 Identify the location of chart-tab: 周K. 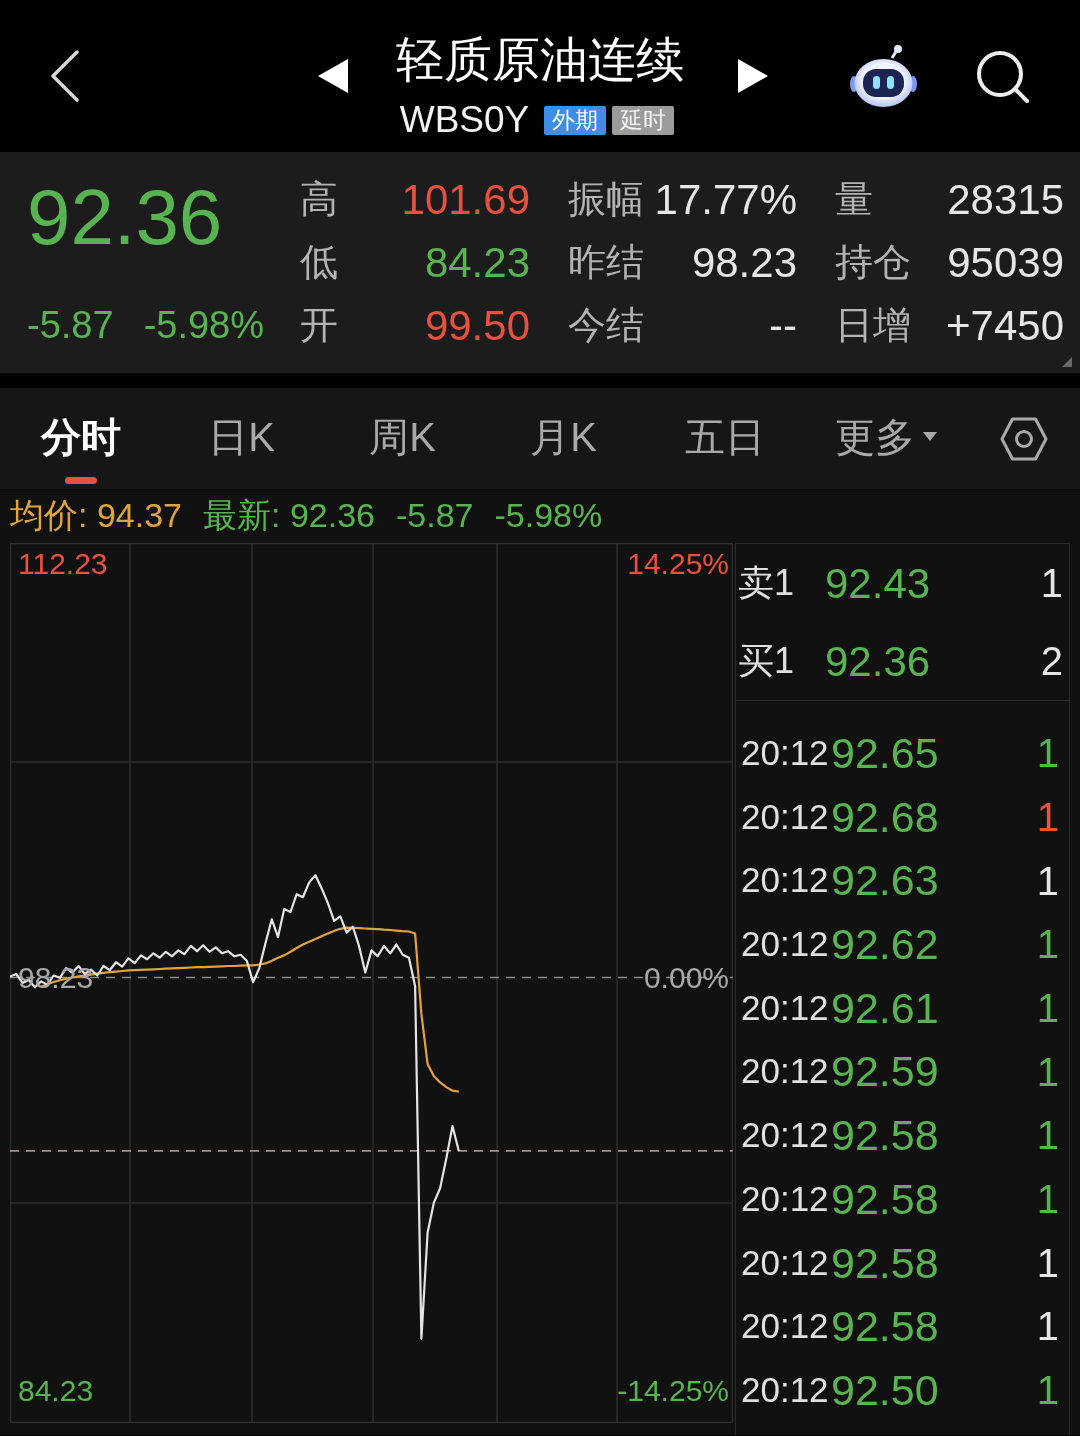
(402, 438).